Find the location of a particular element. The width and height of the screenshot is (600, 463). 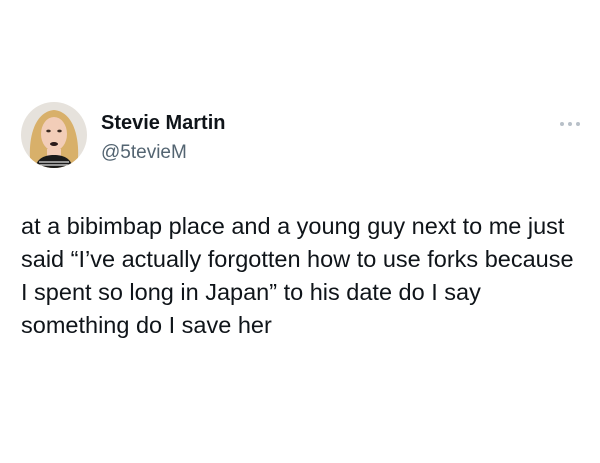

author-name: Stevie Martin is located at coordinates (163, 123).